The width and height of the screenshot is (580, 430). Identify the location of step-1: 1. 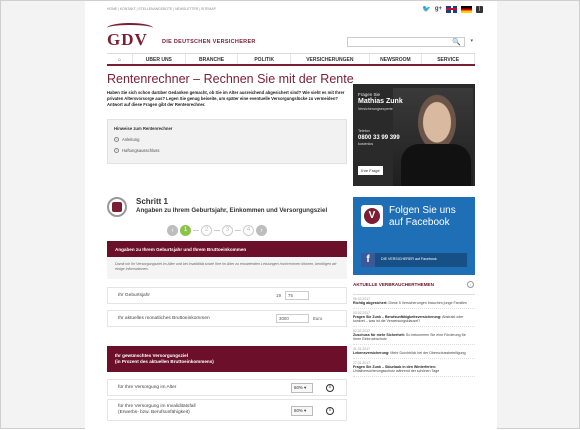
(185, 230).